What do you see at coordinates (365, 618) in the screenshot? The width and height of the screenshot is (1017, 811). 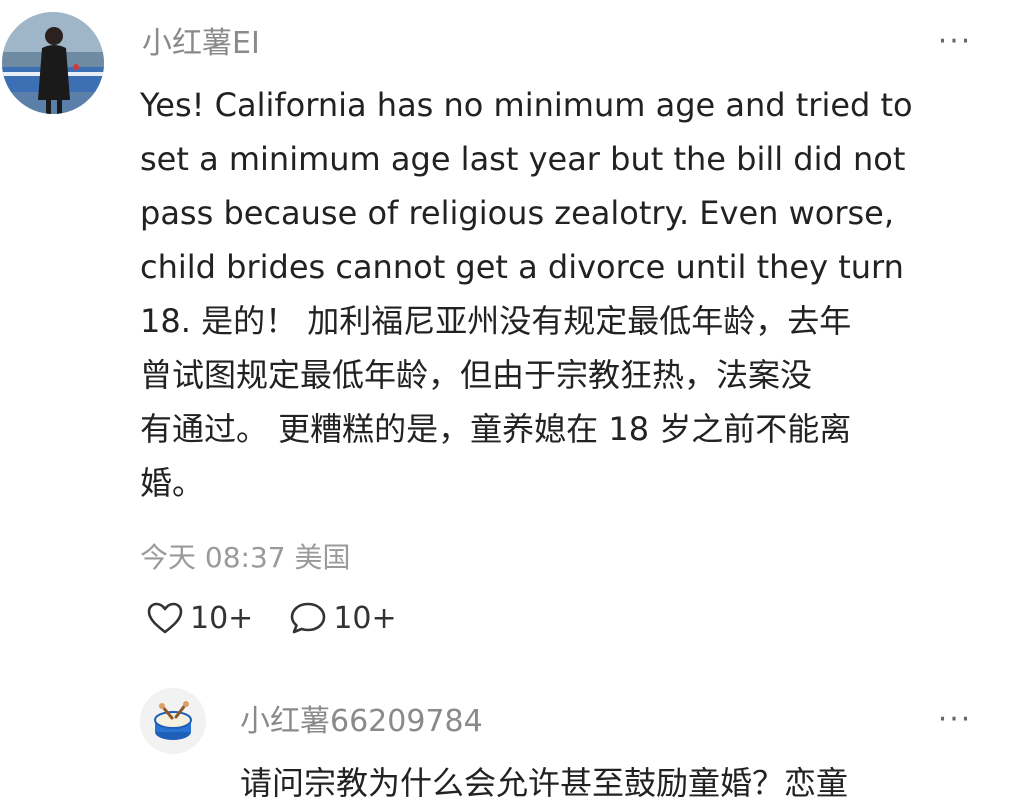 I see `comment-count: 10+` at bounding box center [365, 618].